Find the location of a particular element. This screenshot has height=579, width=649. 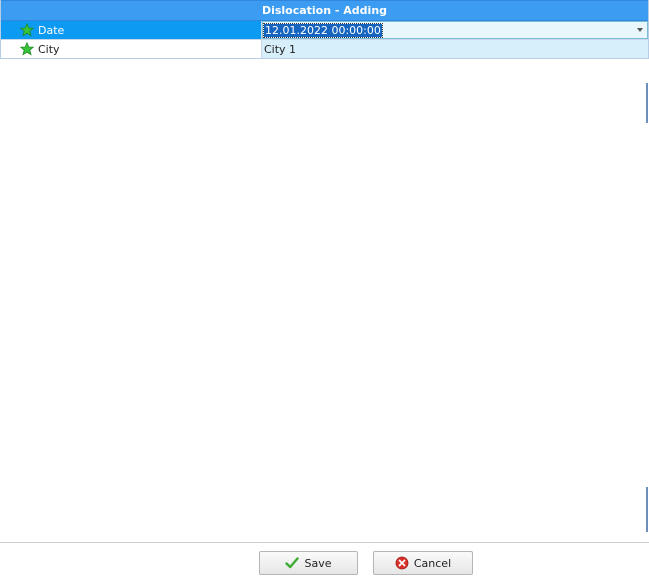

save-button: Save is located at coordinates (308, 563).